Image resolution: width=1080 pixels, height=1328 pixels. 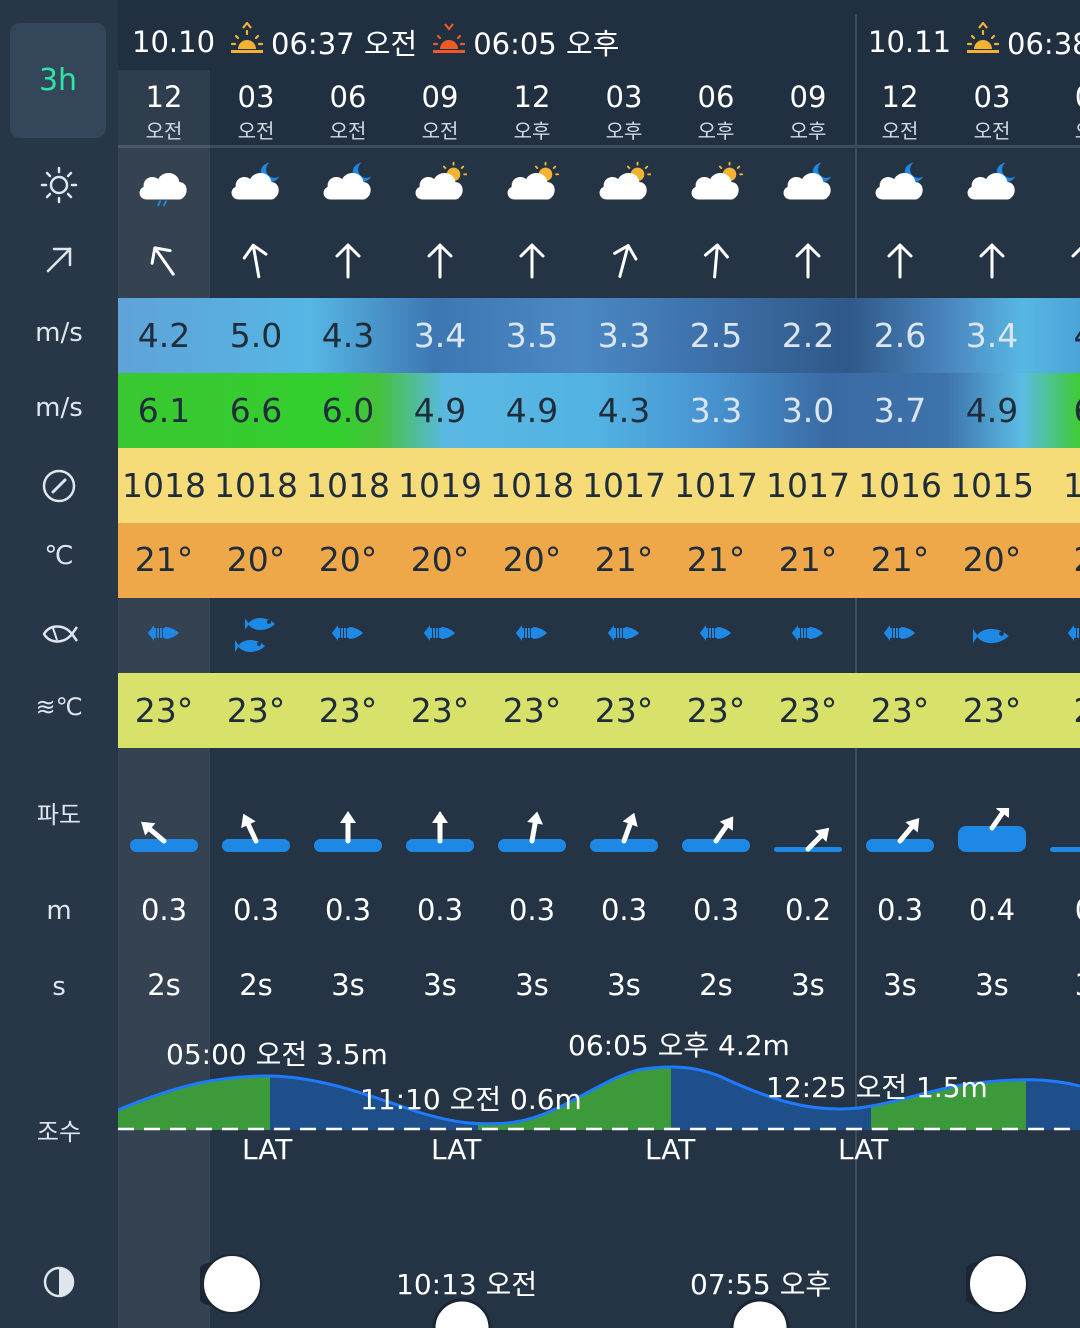 What do you see at coordinates (1059, 410) in the screenshot?
I see `gust-value: 6` at bounding box center [1059, 410].